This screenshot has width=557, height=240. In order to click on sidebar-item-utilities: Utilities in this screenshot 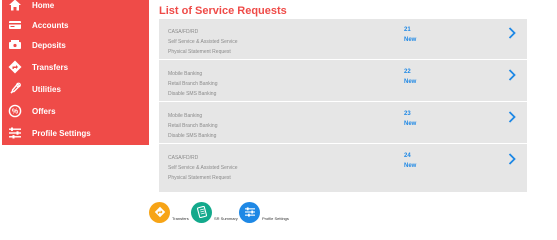, I will do `click(75, 89)`.